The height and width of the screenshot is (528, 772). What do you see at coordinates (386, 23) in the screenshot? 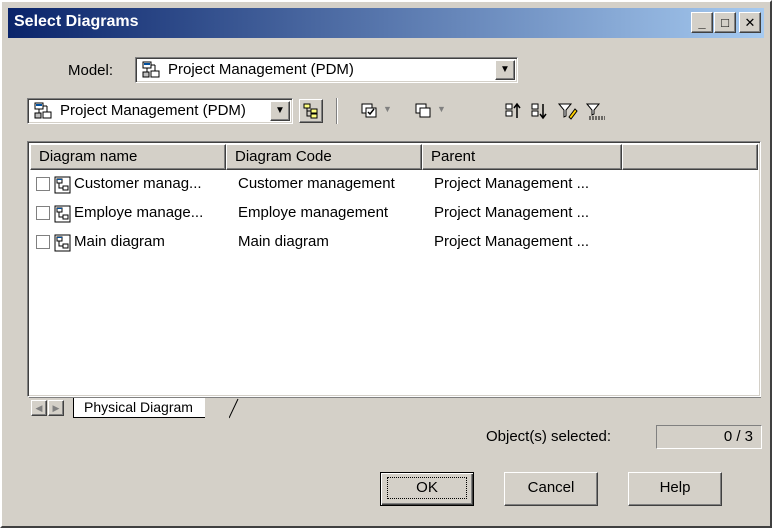
I see `title-bar: Select Diagrams _ □ ✕` at bounding box center [386, 23].